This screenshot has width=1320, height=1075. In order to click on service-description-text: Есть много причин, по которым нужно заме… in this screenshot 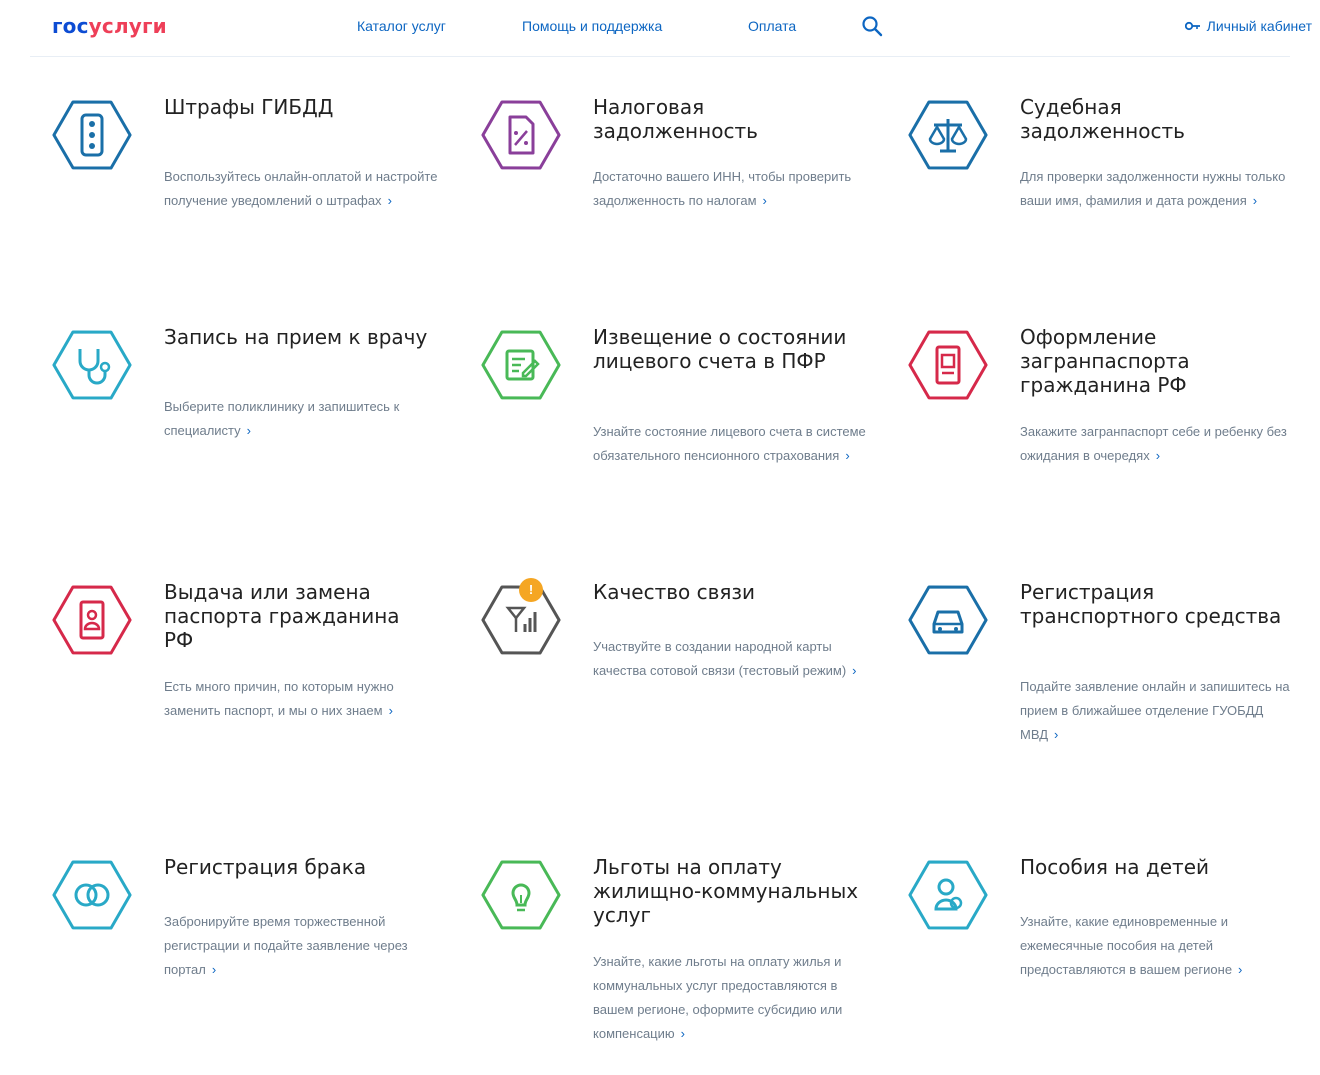, I will do `click(279, 698)`.